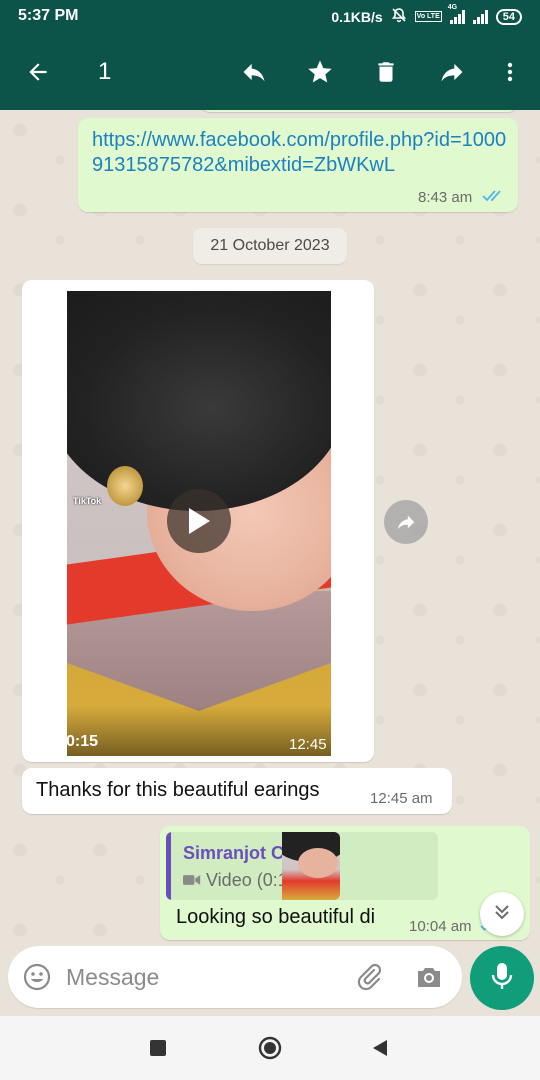 The height and width of the screenshot is (1080, 540). I want to click on signal-icon, so click(480, 16).